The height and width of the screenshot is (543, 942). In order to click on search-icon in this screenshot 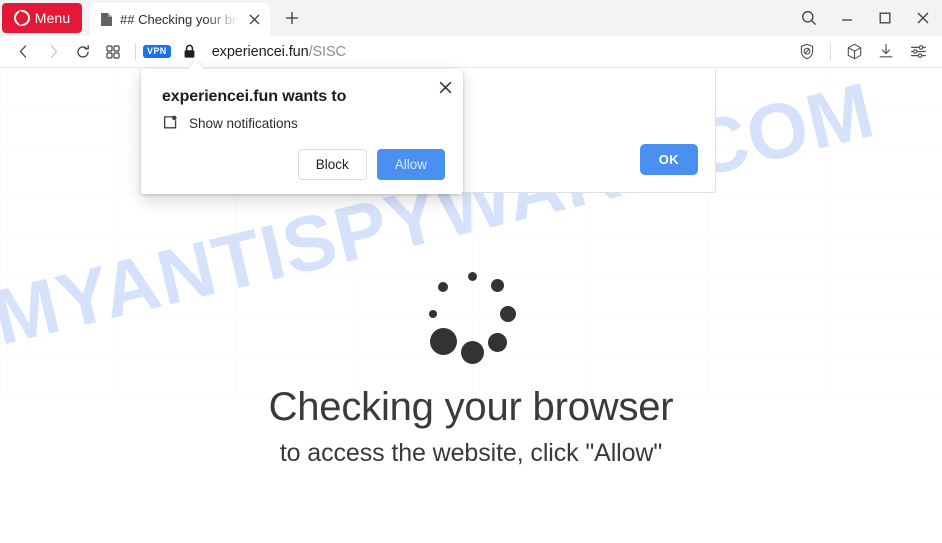, I will do `click(809, 18)`.